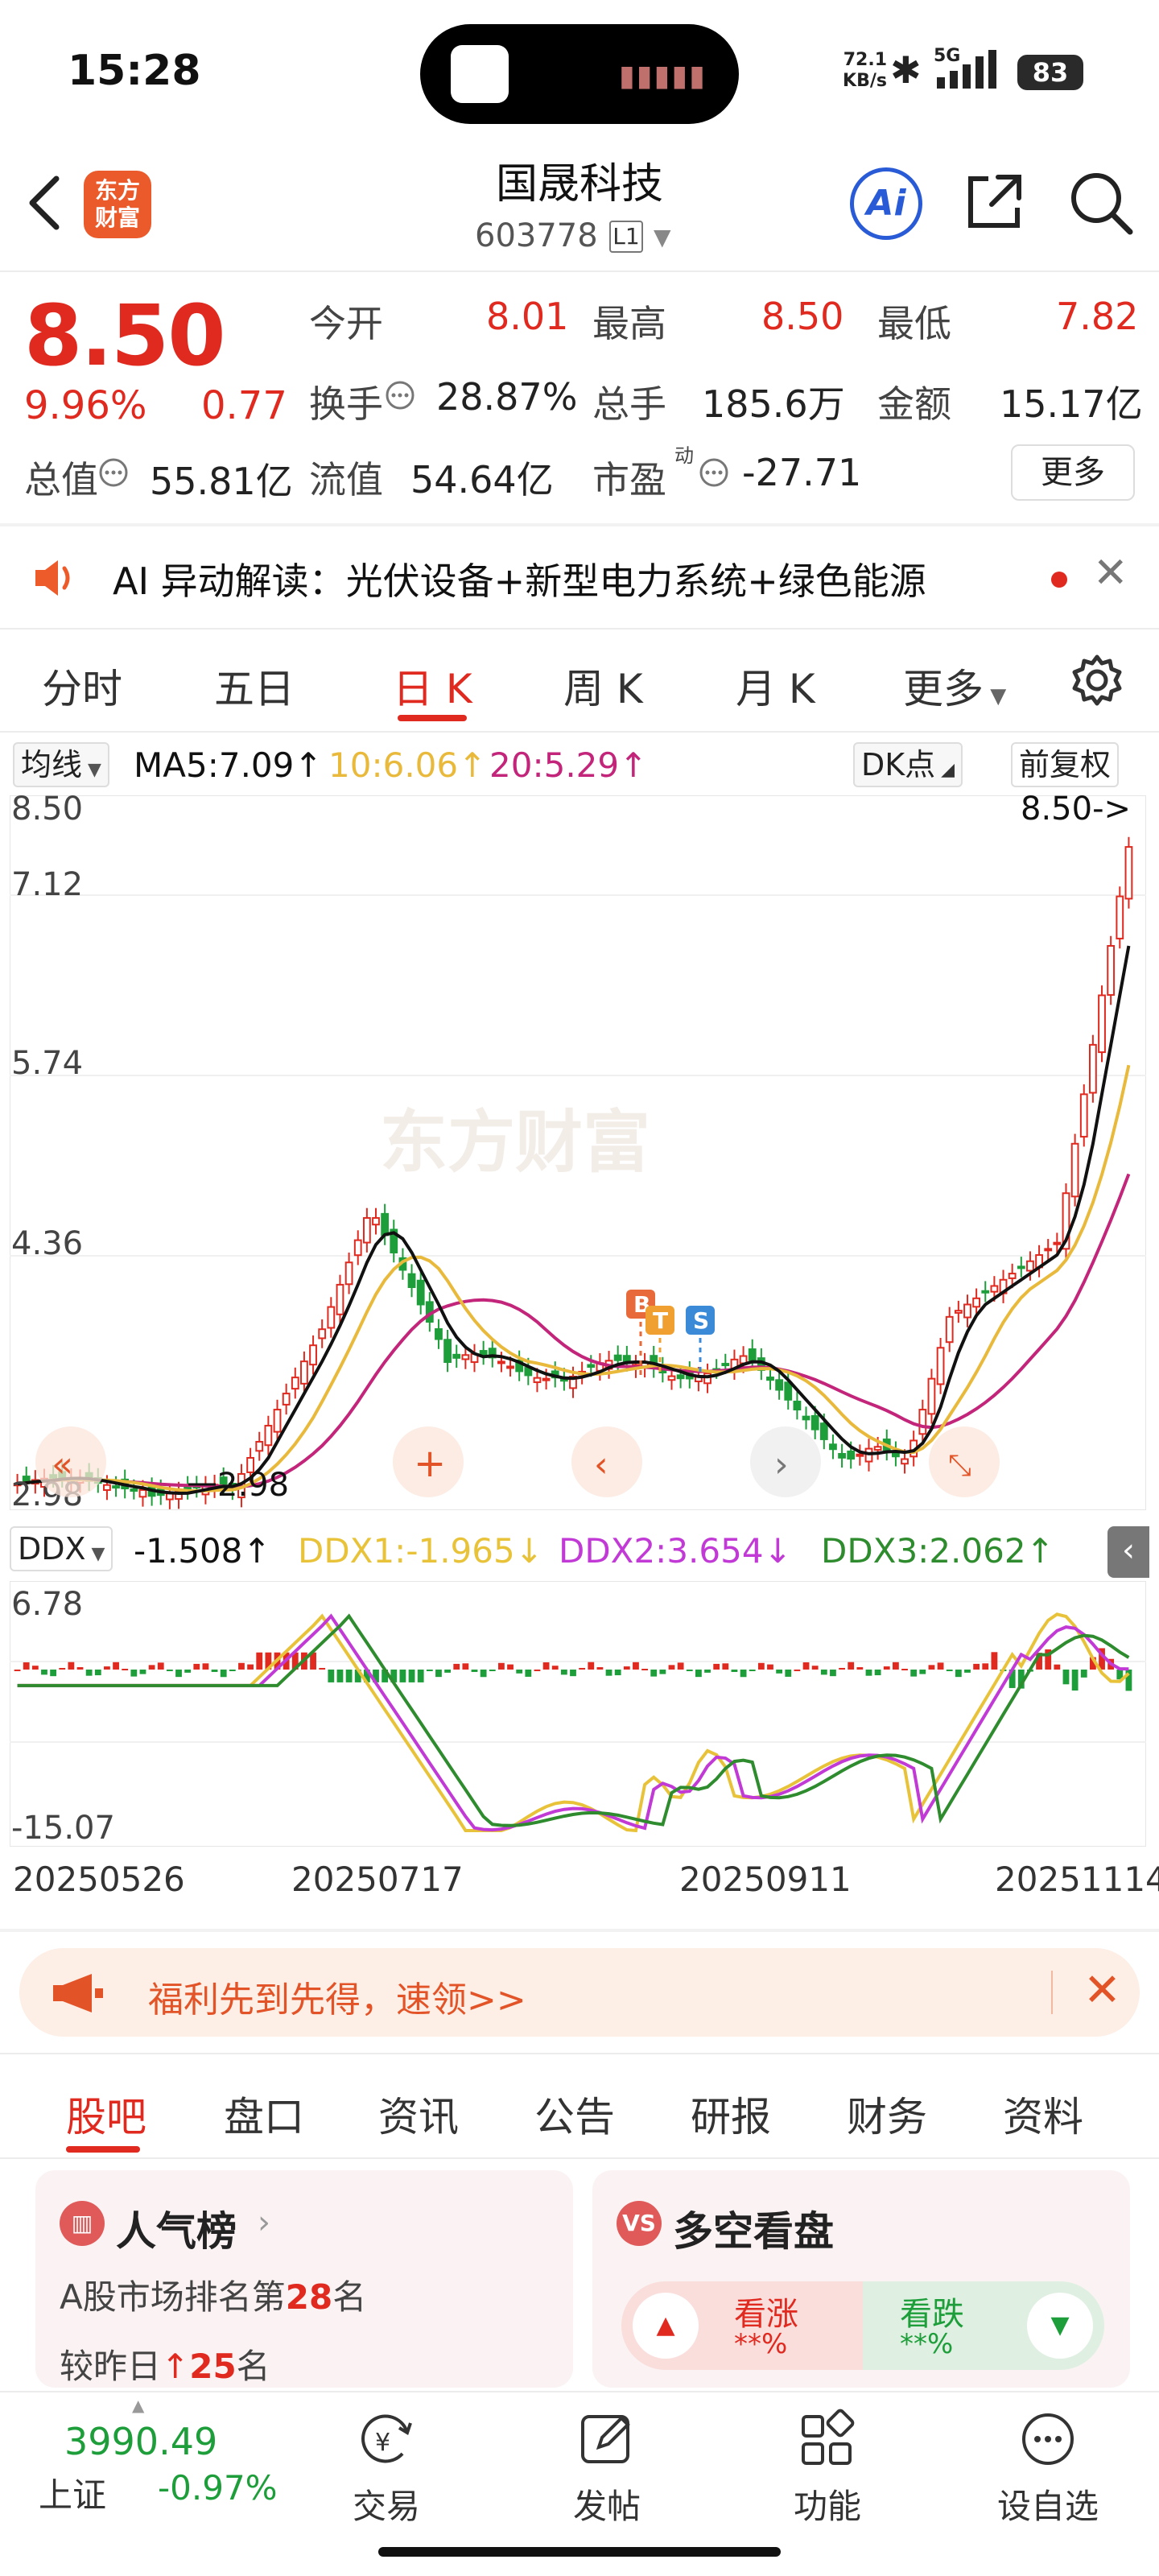 Image resolution: width=1159 pixels, height=2576 pixels. Describe the element at coordinates (578, 1713) in the screenshot. I see `ddx-chart: 6.78 -15.07` at that location.